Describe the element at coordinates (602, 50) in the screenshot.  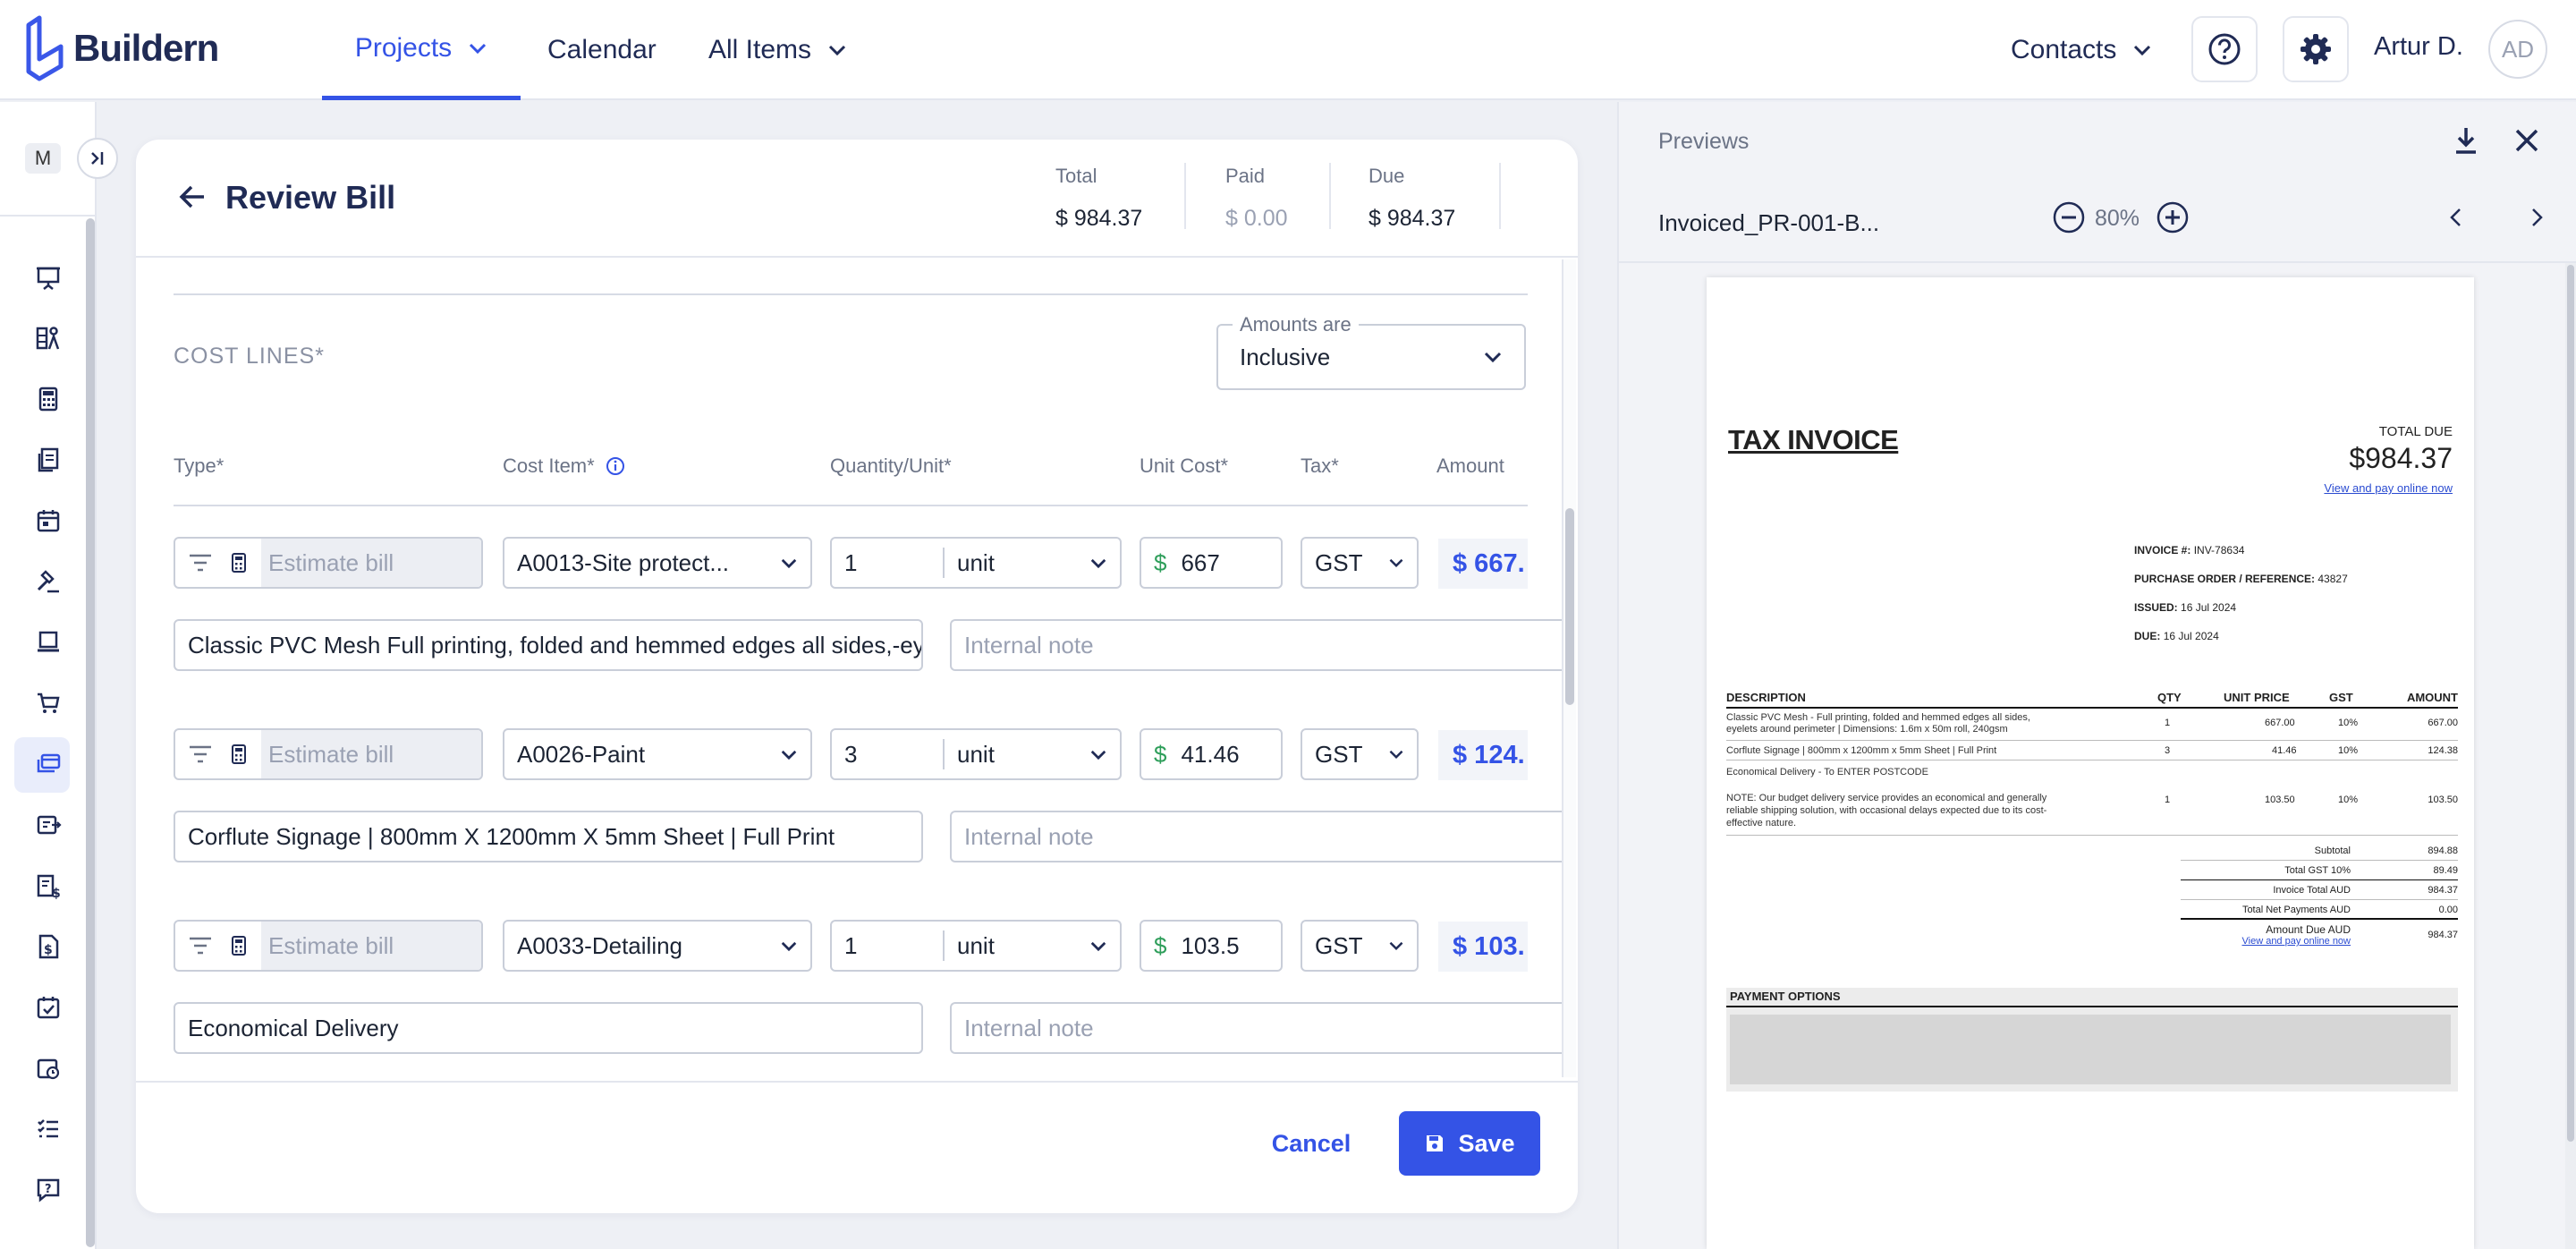
I see `nav-calendar: Calendar` at that location.